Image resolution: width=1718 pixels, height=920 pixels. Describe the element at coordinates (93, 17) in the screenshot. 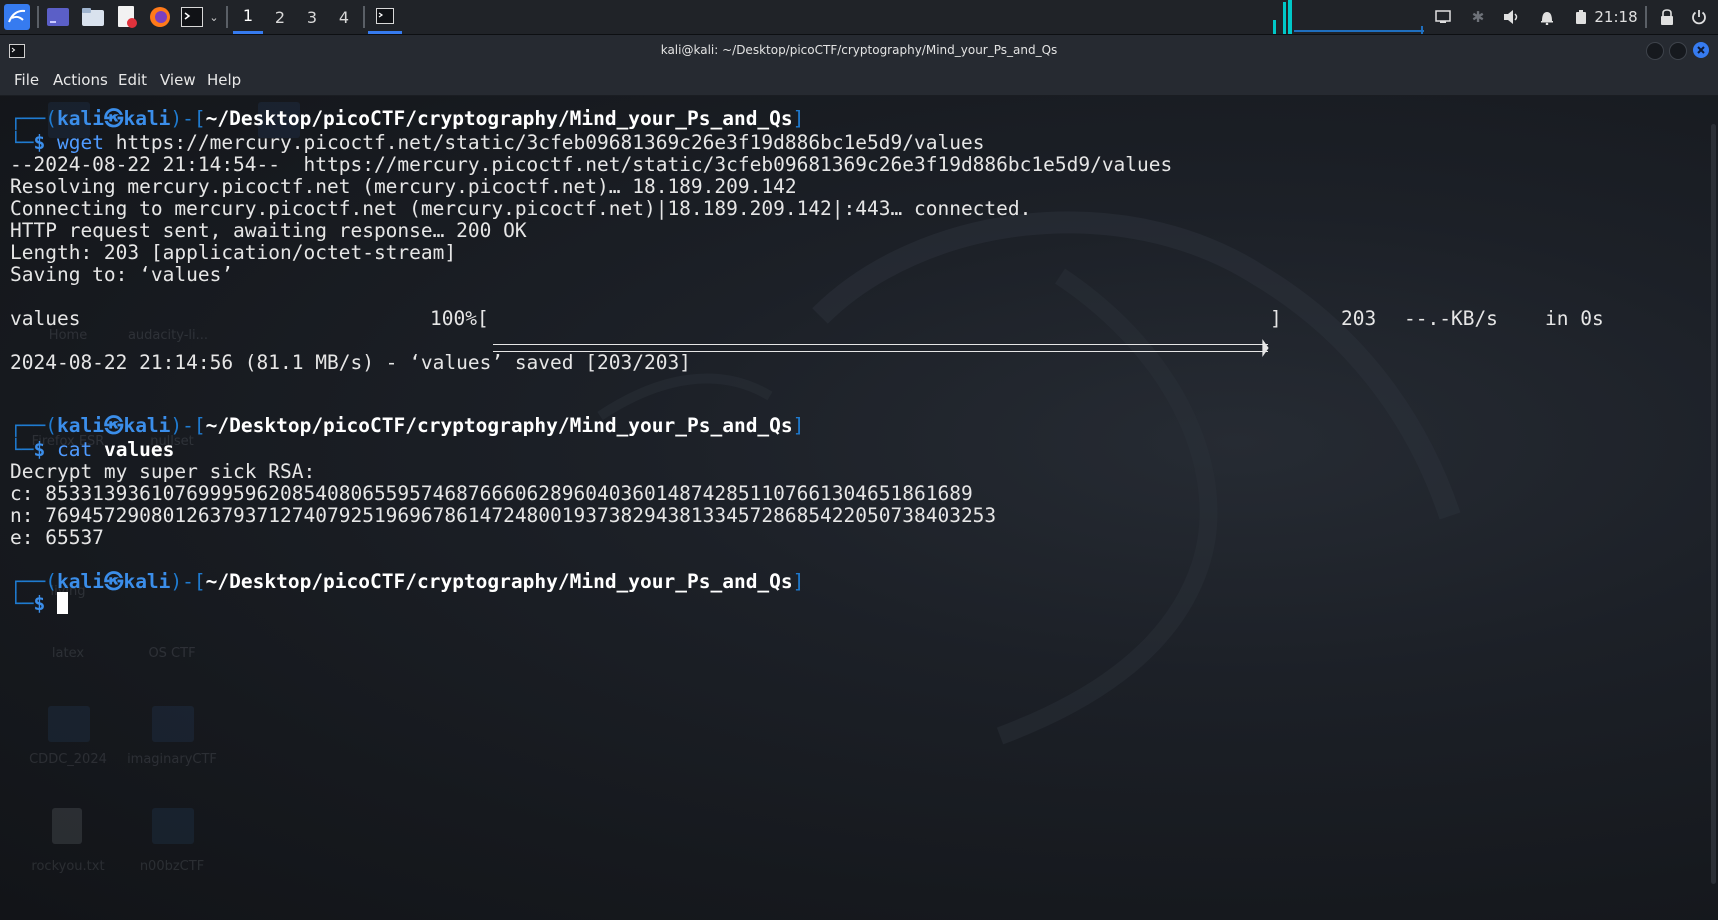

I see `file-manager-icon` at that location.